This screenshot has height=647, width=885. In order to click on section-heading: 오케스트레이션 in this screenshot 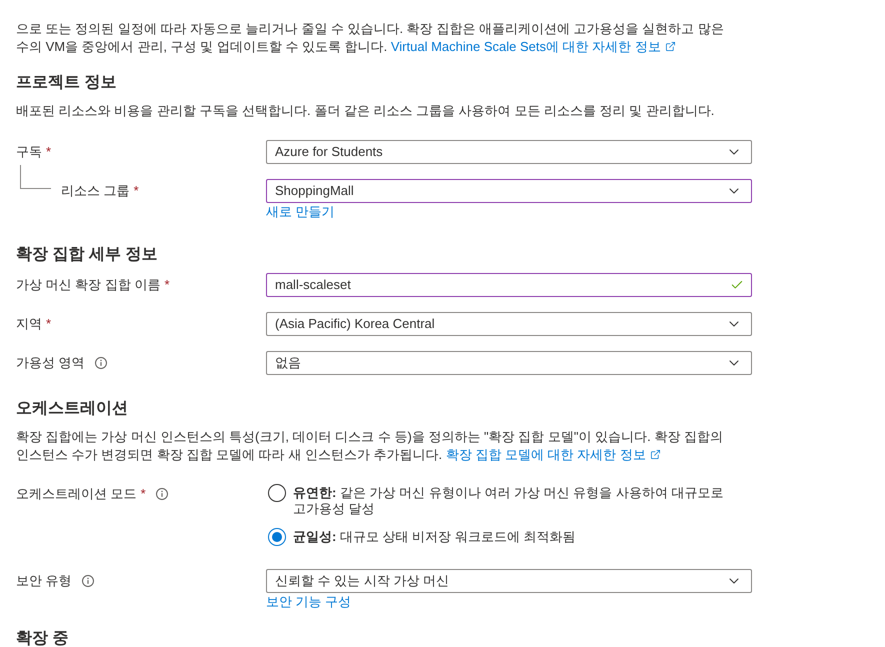, I will do `click(72, 409)`.